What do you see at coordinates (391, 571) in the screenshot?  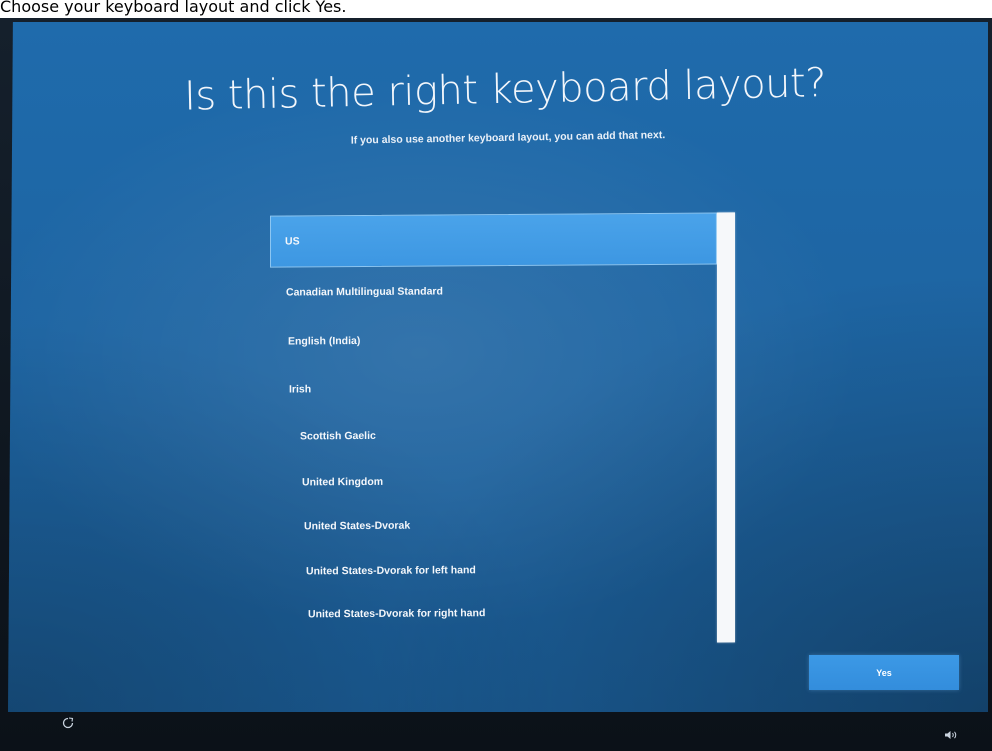 I see `layout-item-label: United States-Dvorak for left hand` at bounding box center [391, 571].